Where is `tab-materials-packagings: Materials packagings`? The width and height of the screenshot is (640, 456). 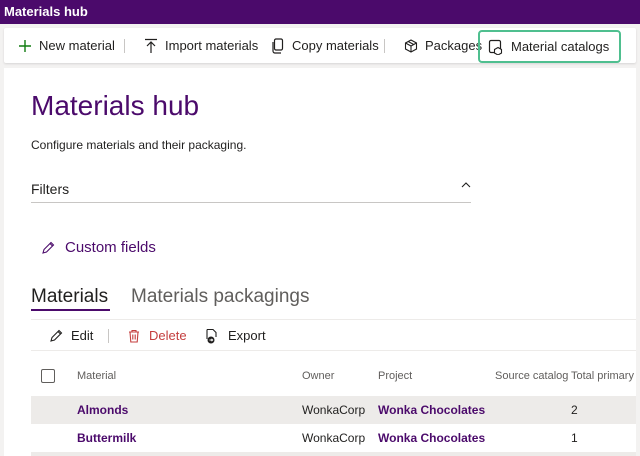 tab-materials-packagings: Materials packagings is located at coordinates (220, 297).